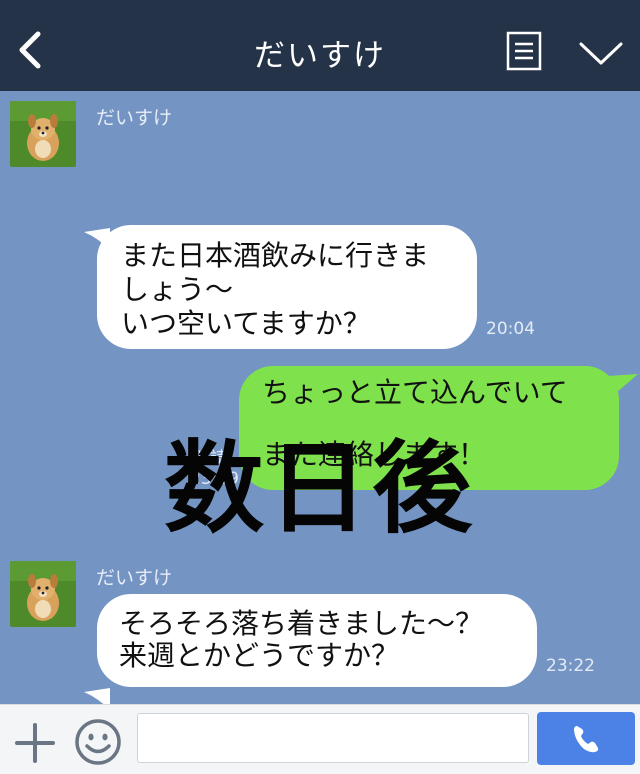 The image size is (640, 774). Describe the element at coordinates (601, 54) in the screenshot. I see `chevron-down-icon` at that location.